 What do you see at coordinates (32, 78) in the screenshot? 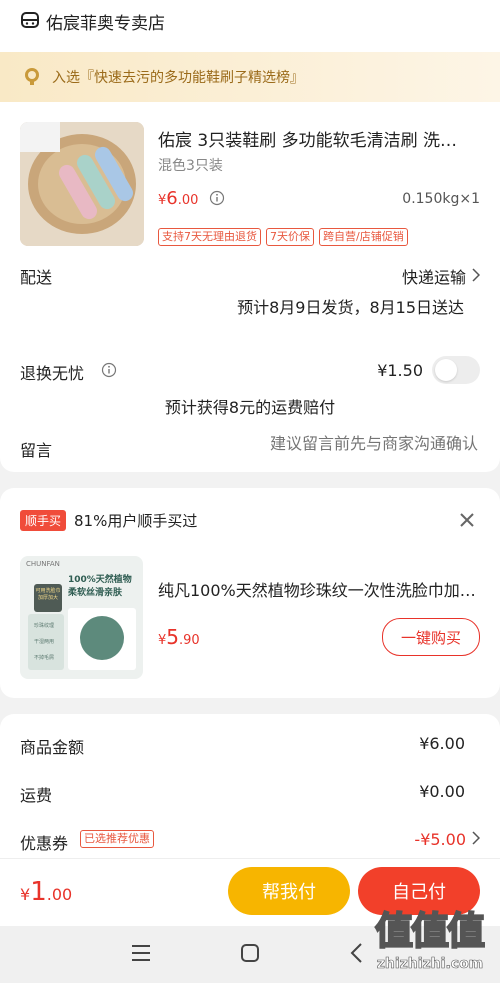
I see `trophy-icon` at bounding box center [32, 78].